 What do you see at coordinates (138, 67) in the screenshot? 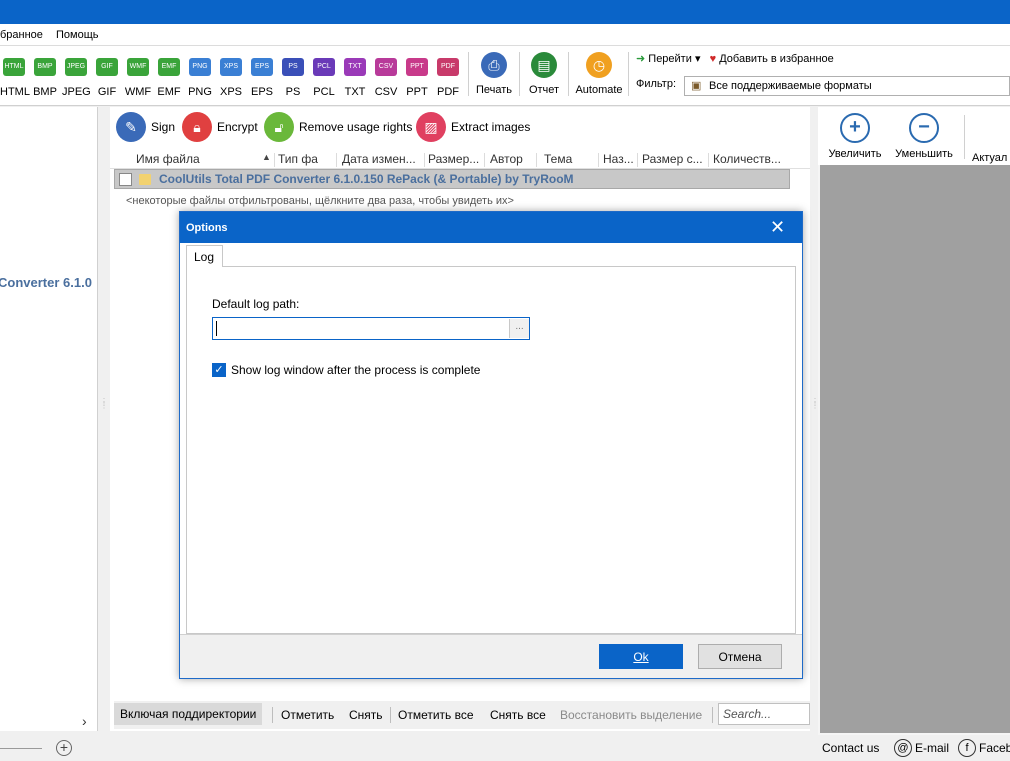
I see `format-wmf-icon: WMF` at bounding box center [138, 67].